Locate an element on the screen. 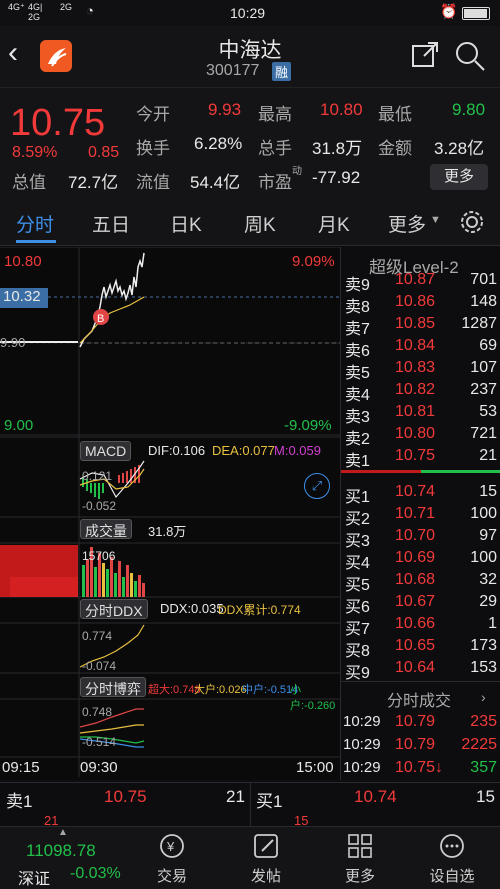 The width and height of the screenshot is (500, 889). bid-pressure-bar is located at coordinates (460, 471).